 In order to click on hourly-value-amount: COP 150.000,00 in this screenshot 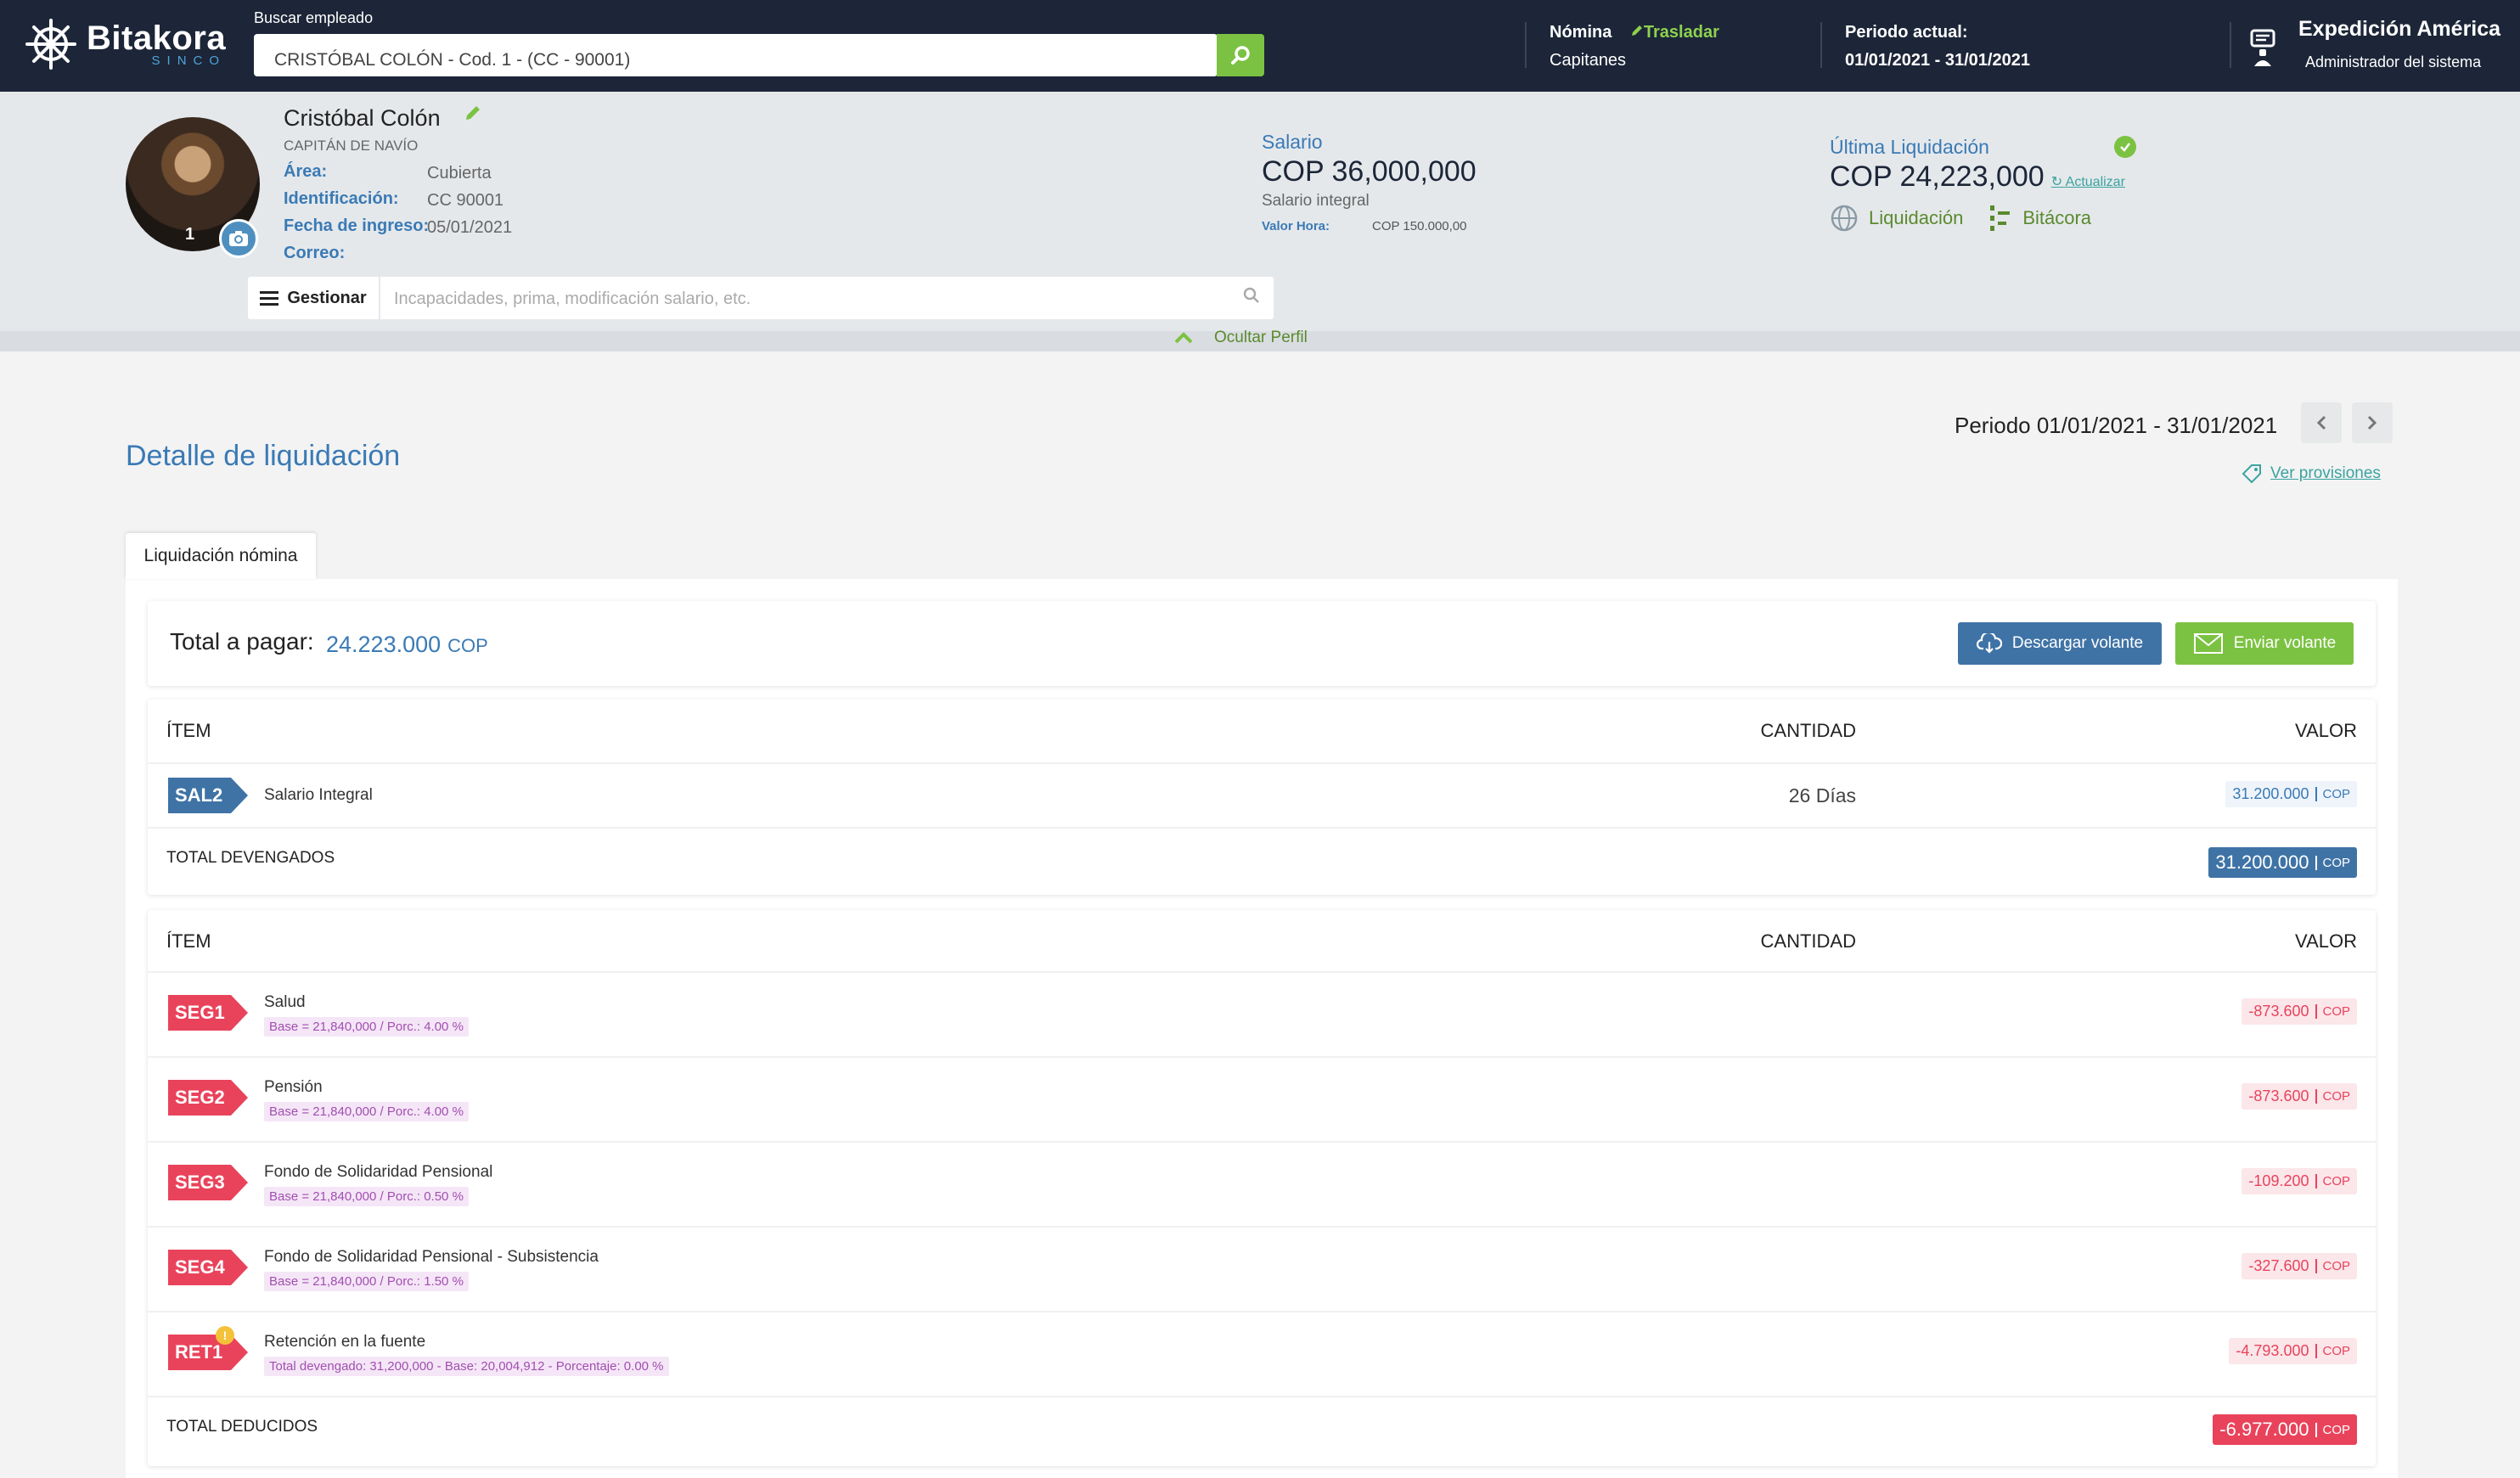, I will do `click(1419, 226)`.